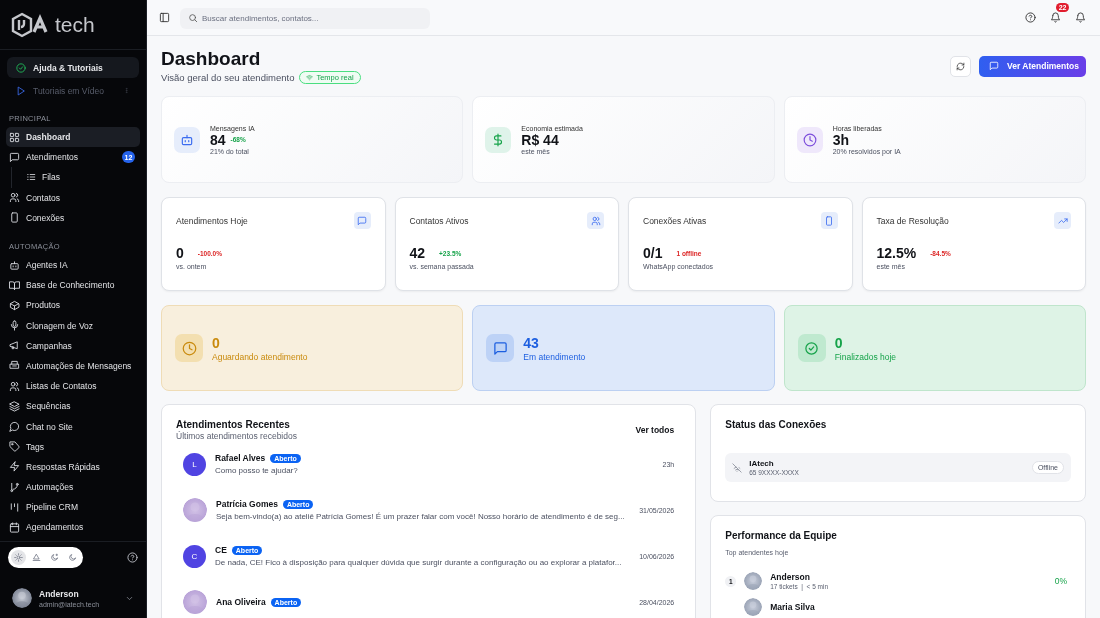  I want to click on dots-icon, so click(126, 90).